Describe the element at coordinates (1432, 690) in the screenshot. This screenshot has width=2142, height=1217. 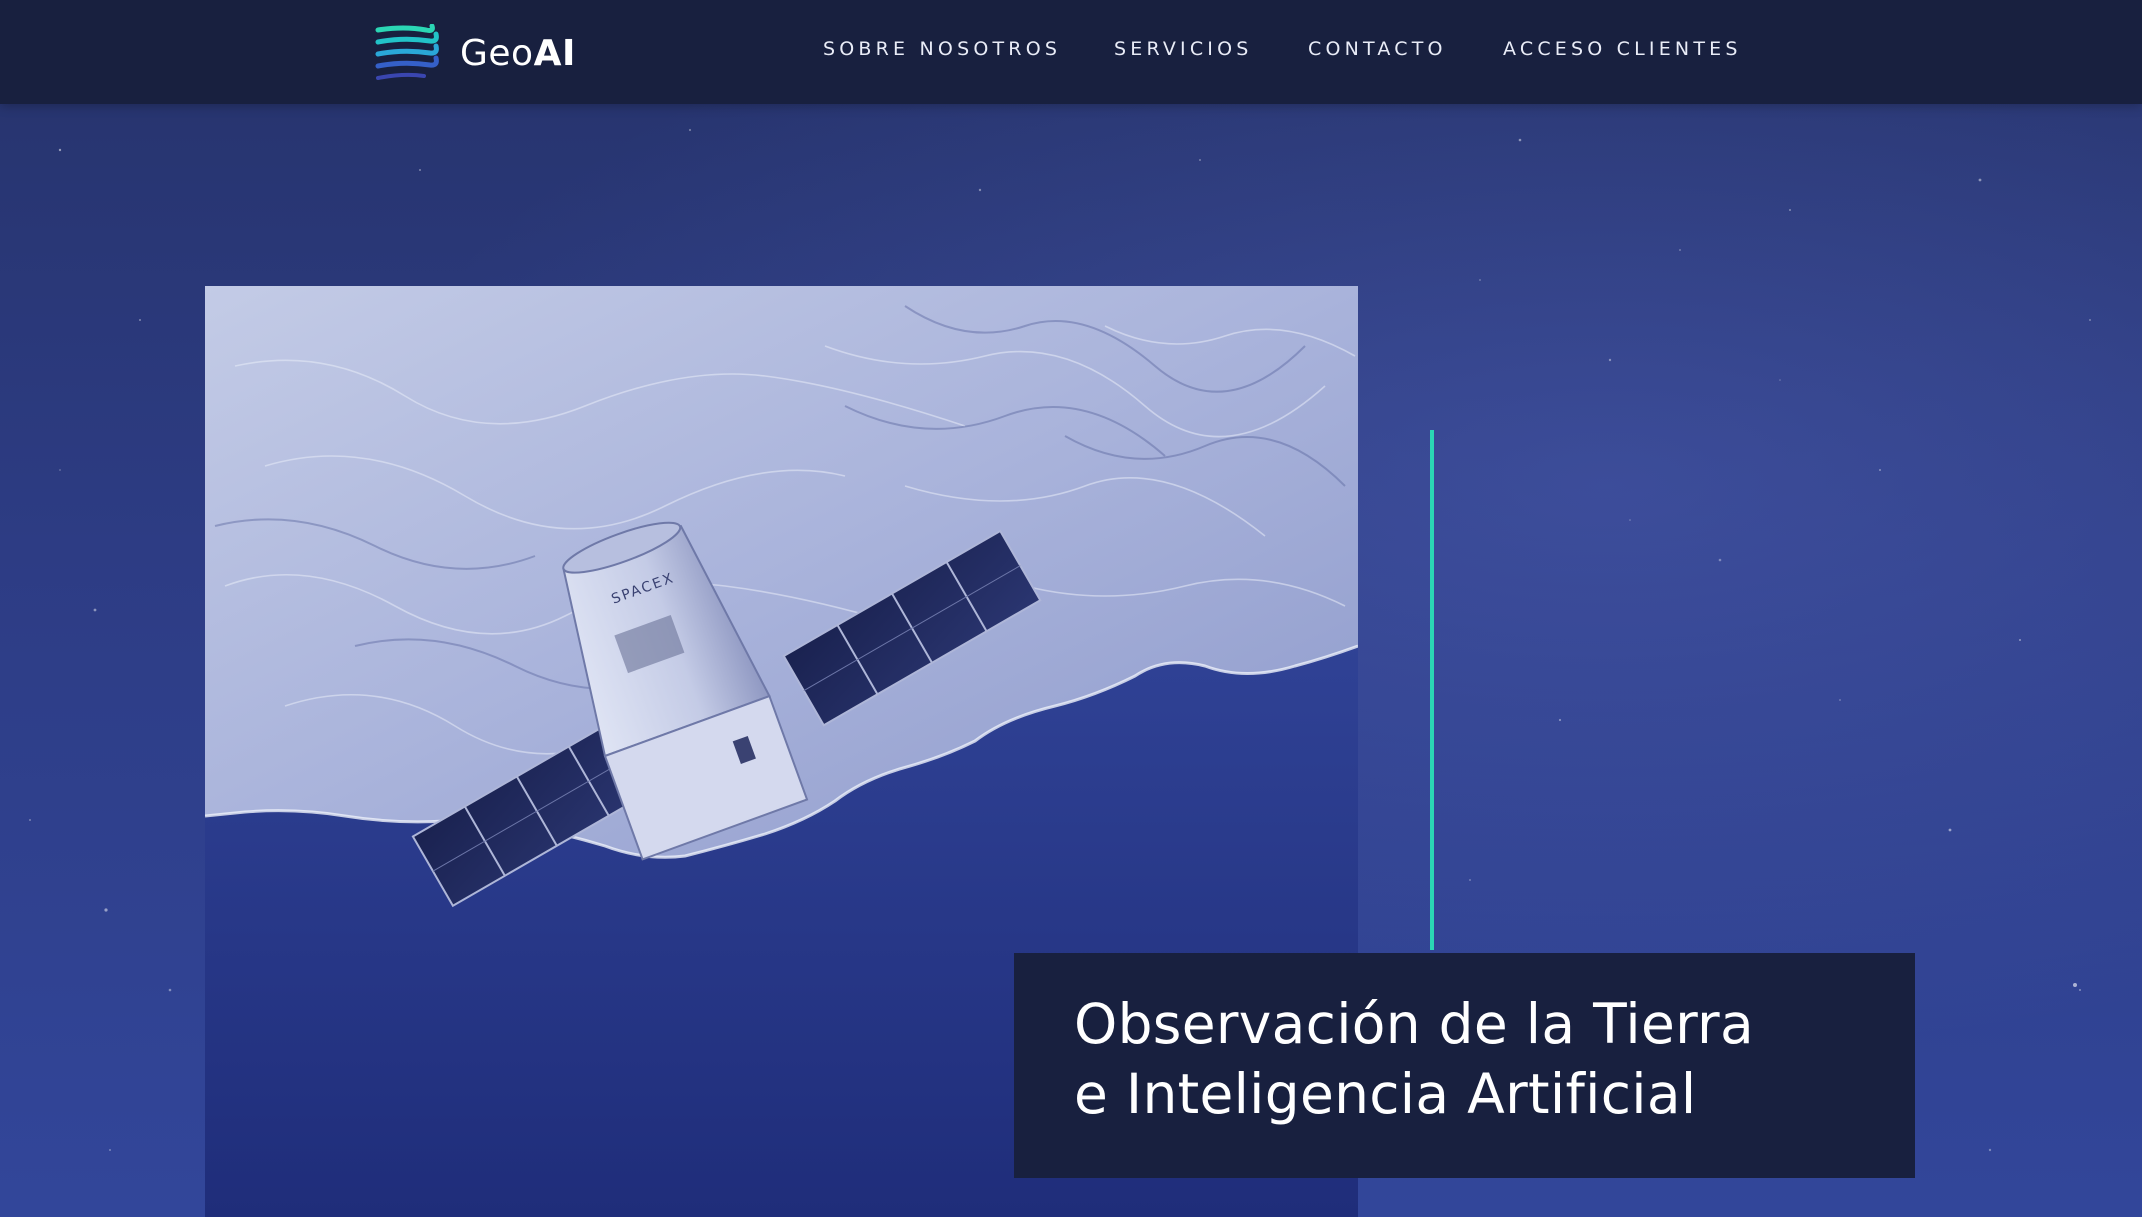
I see `accent-line` at that location.